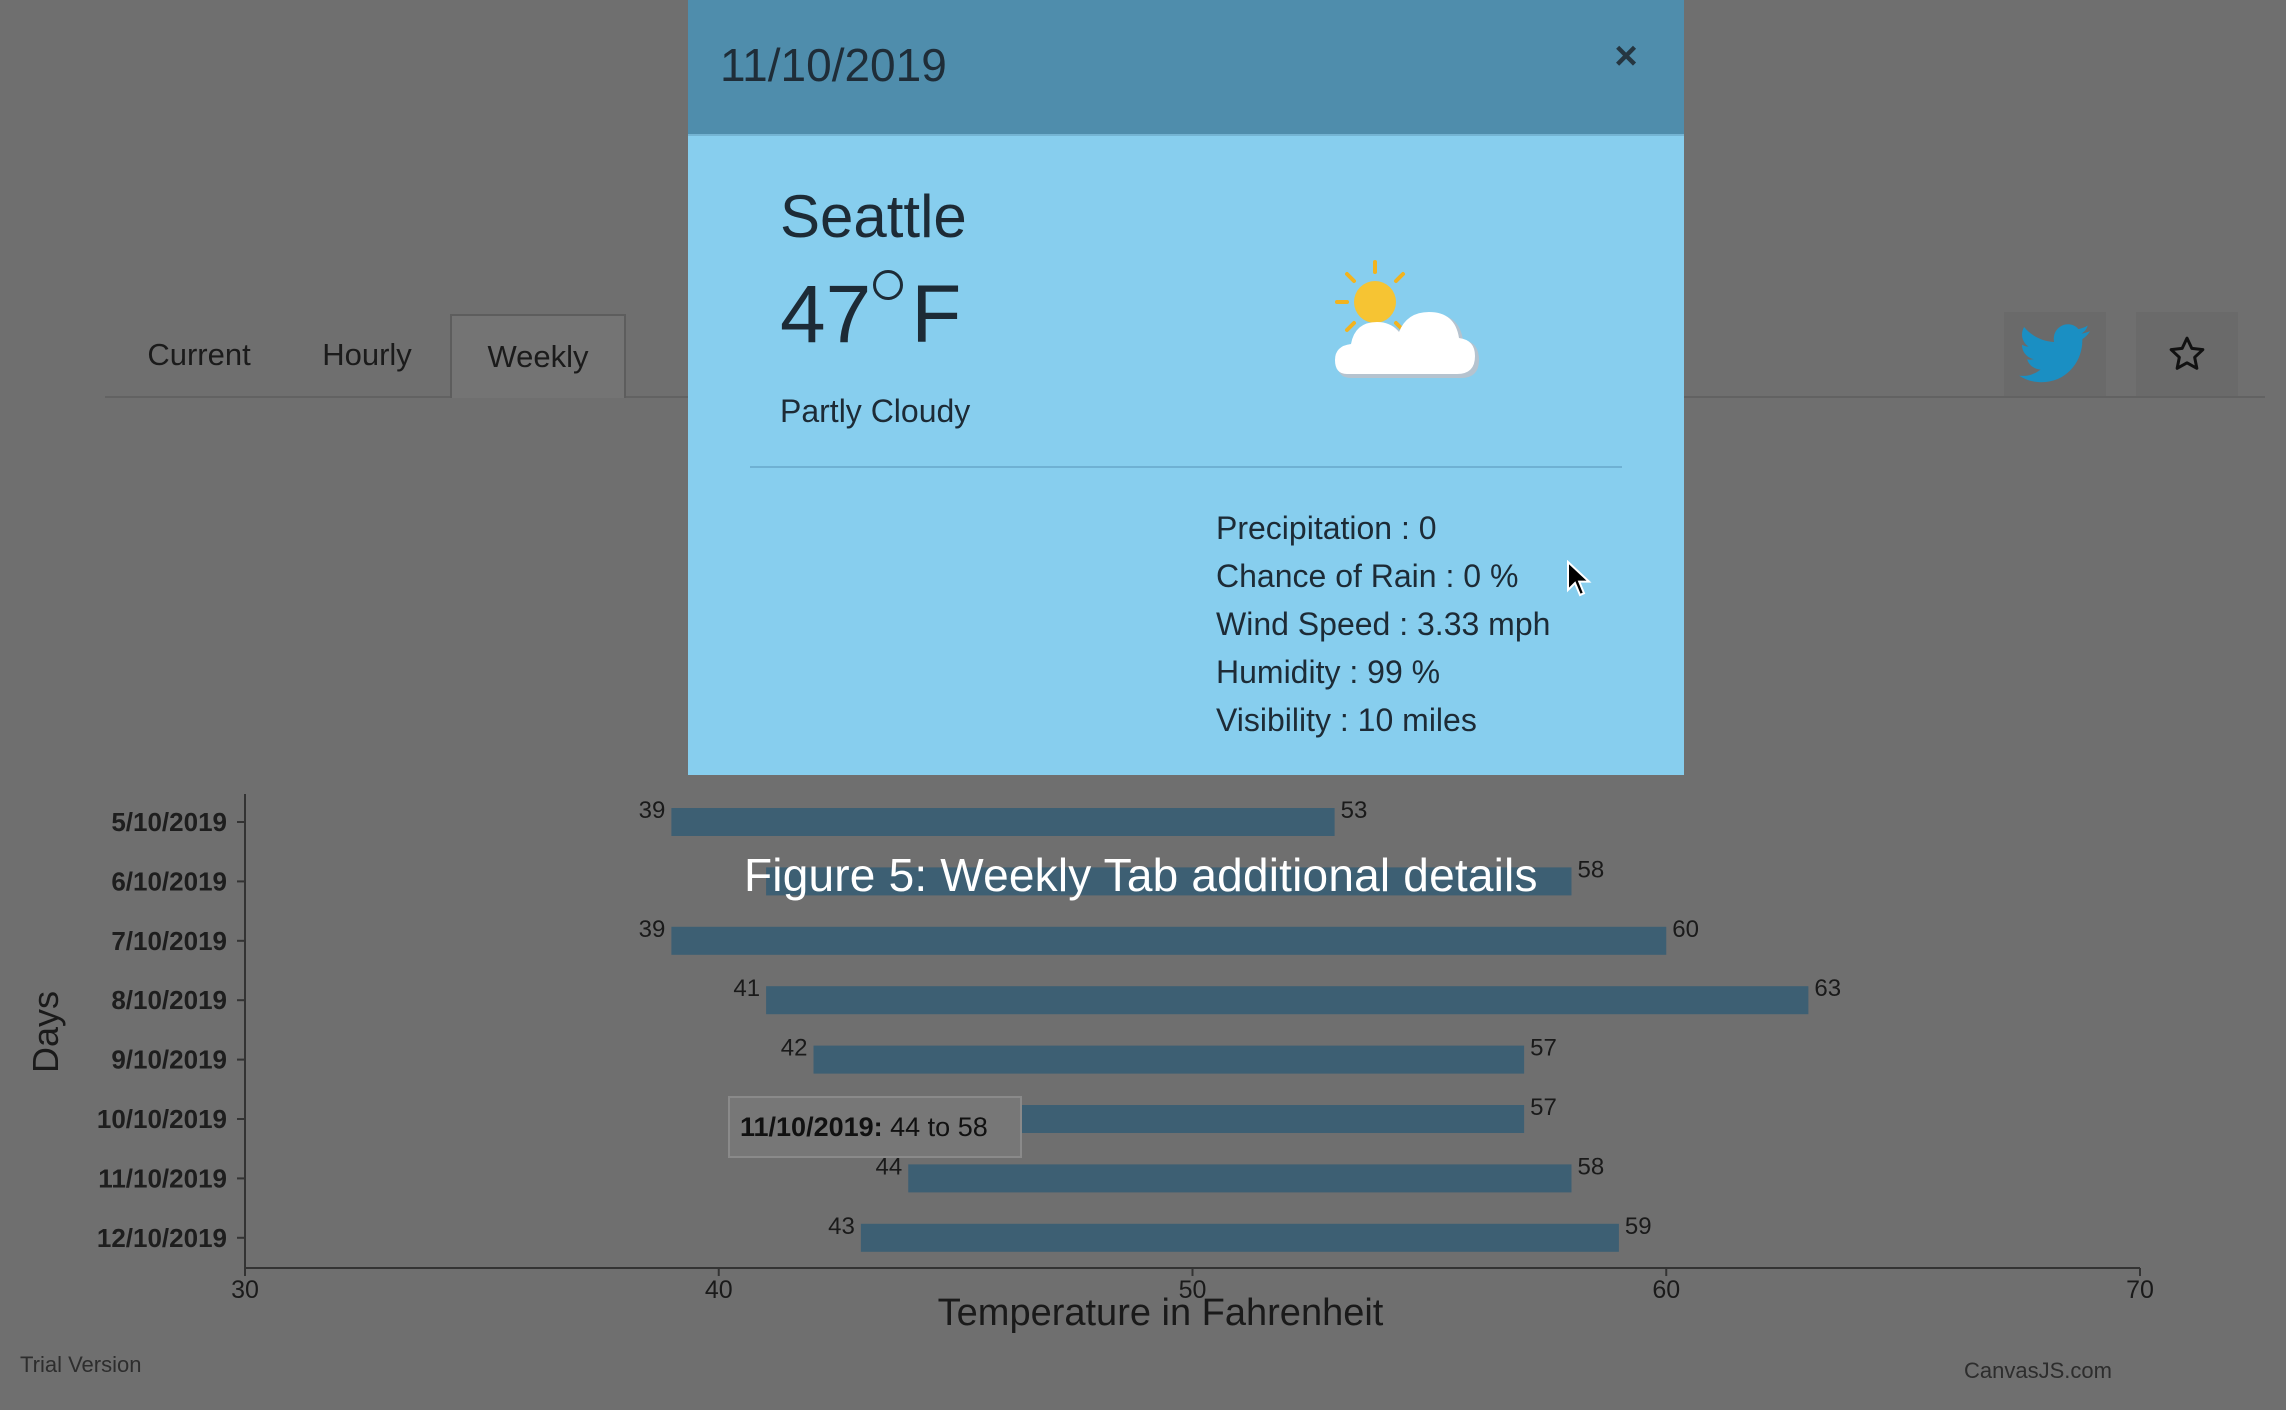 The height and width of the screenshot is (1410, 2286). Describe the element at coordinates (888, 285) in the screenshot. I see `degree-icon` at that location.